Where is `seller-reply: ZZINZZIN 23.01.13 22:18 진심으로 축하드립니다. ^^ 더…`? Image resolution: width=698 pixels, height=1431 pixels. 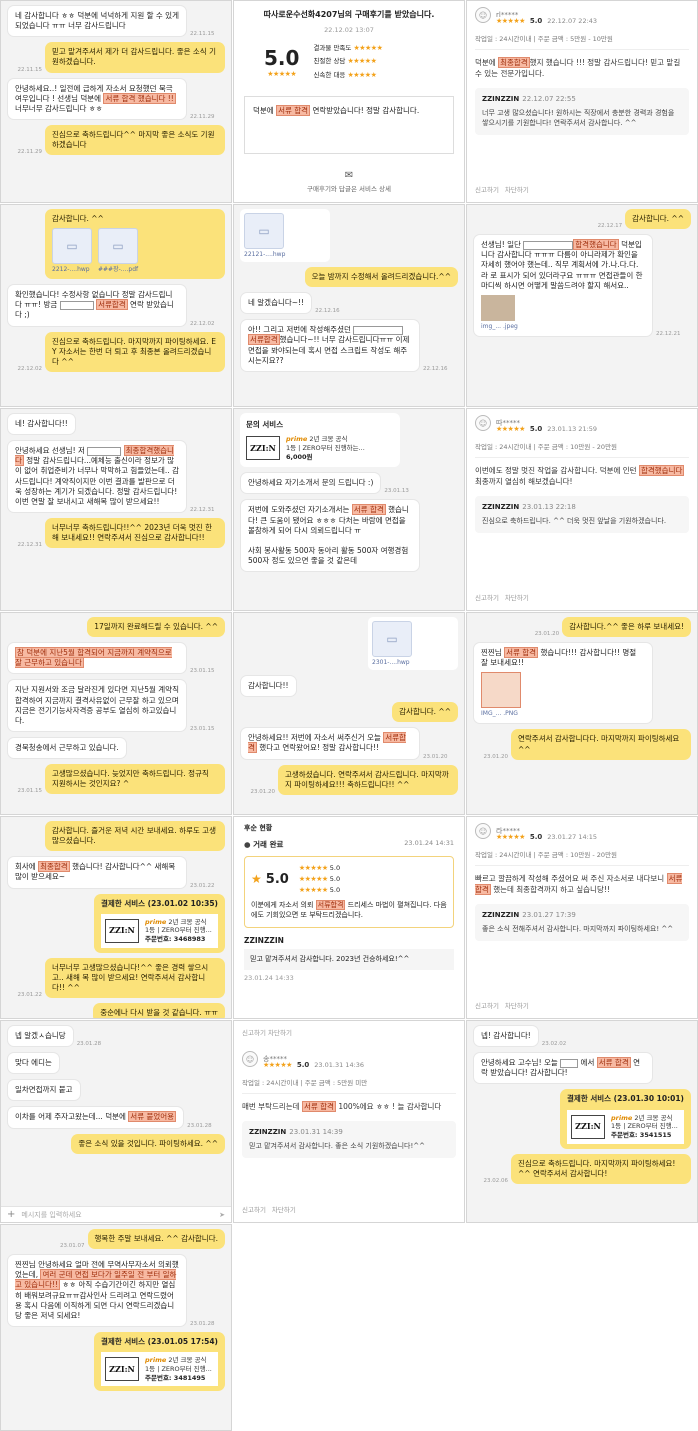 seller-reply: ZZINZZIN 23.01.13 22:18 진심으로 축하드립니다. ^^ 더… is located at coordinates (582, 514).